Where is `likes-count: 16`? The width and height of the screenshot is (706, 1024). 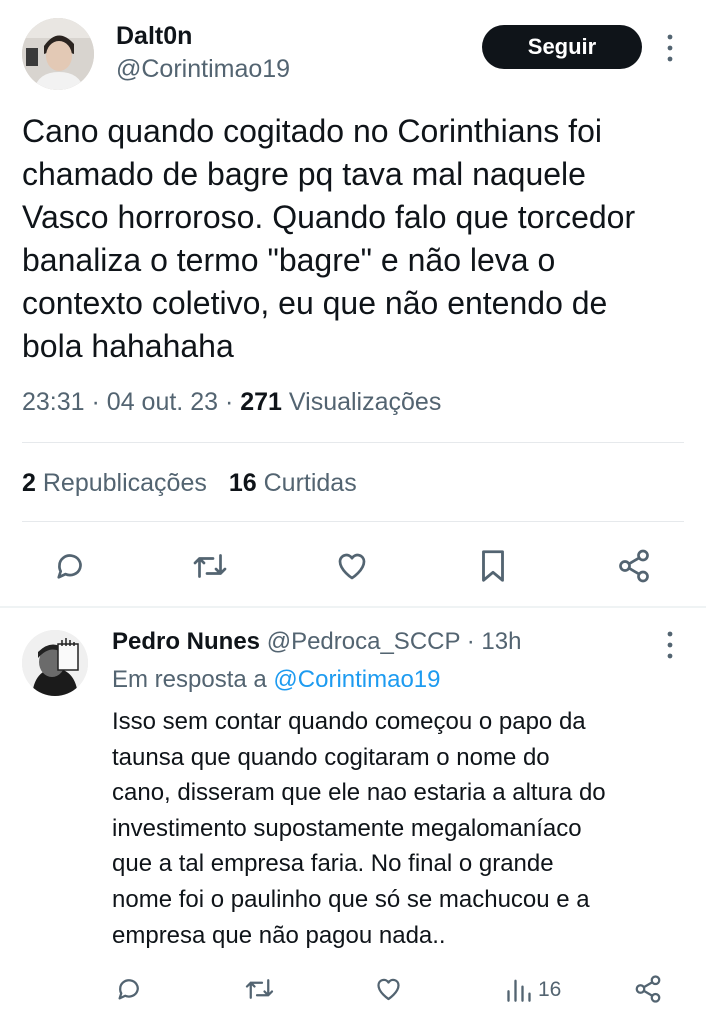 likes-count: 16 is located at coordinates (242, 483).